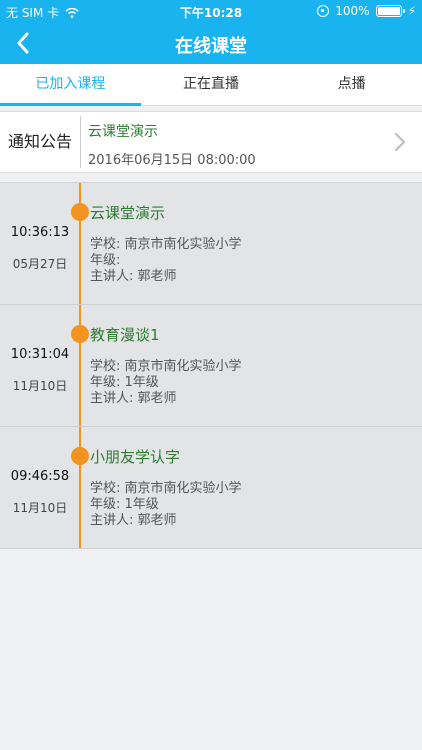 This screenshot has width=422, height=750. I want to click on notice-title: 云课堂演示, so click(123, 132).